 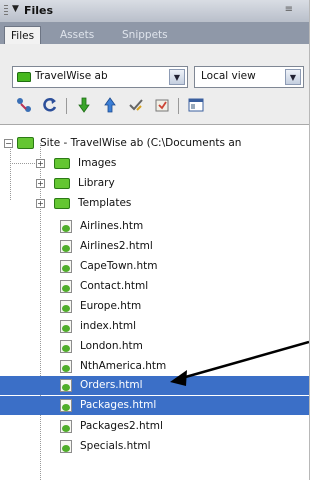 I want to click on annotation-arrow, so click(x=239, y=363).